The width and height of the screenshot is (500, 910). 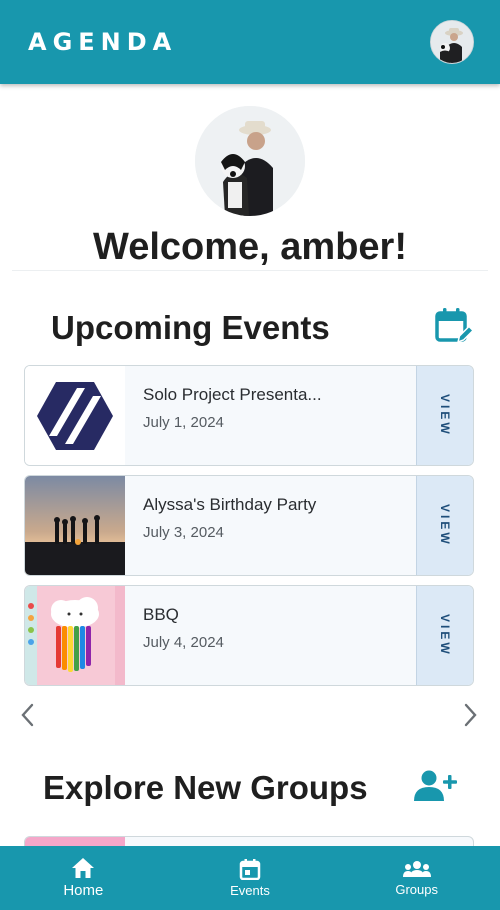 What do you see at coordinates (416, 869) in the screenshot?
I see `groups-icon` at bounding box center [416, 869].